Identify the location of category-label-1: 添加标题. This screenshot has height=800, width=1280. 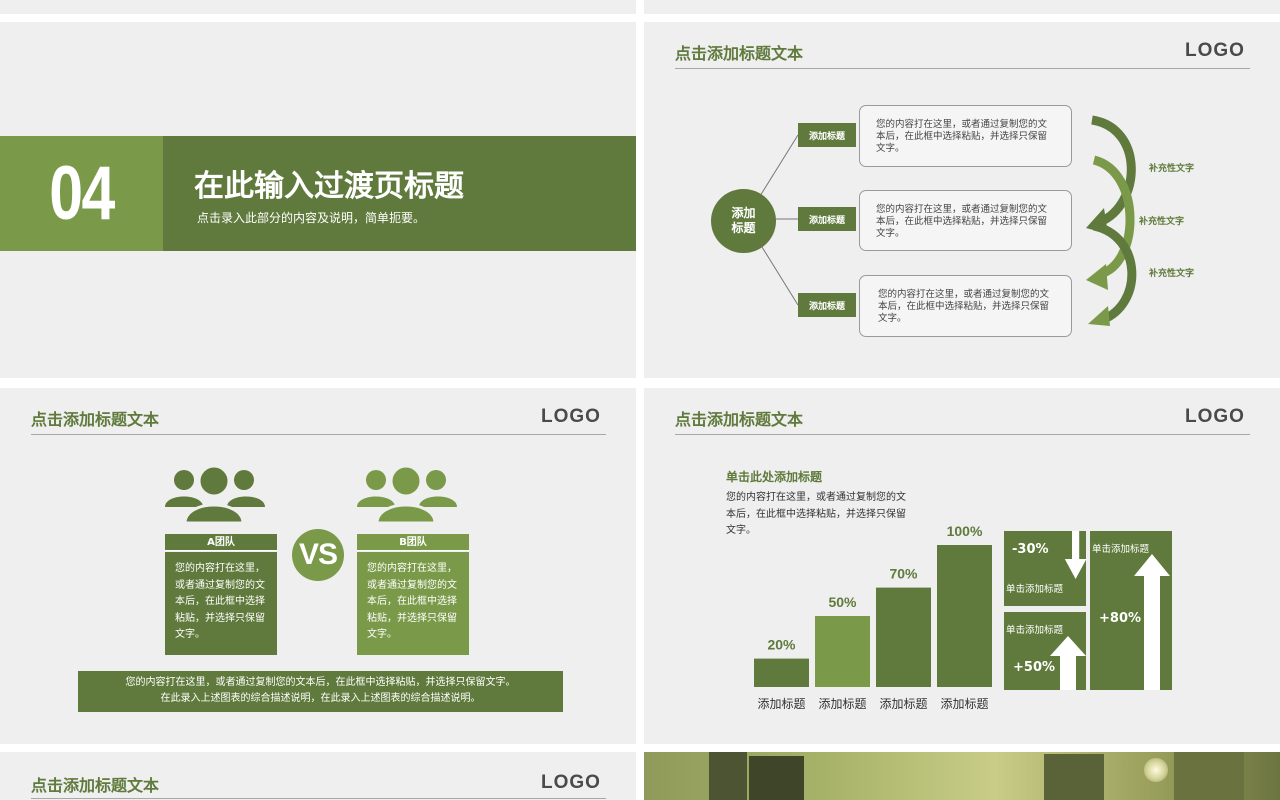
(781, 704).